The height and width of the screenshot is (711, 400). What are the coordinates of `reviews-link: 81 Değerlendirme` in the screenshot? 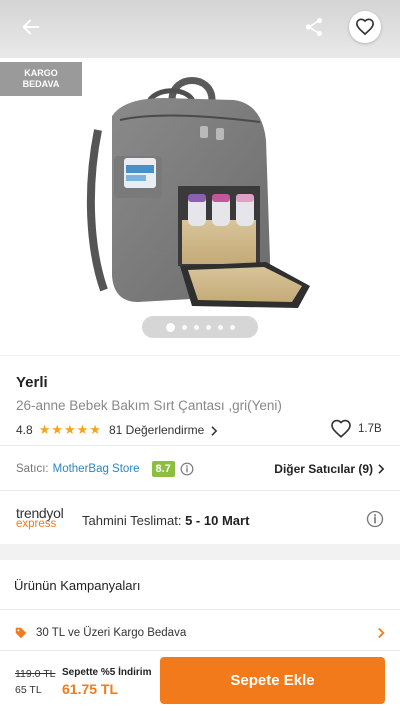 It's located at (164, 430).